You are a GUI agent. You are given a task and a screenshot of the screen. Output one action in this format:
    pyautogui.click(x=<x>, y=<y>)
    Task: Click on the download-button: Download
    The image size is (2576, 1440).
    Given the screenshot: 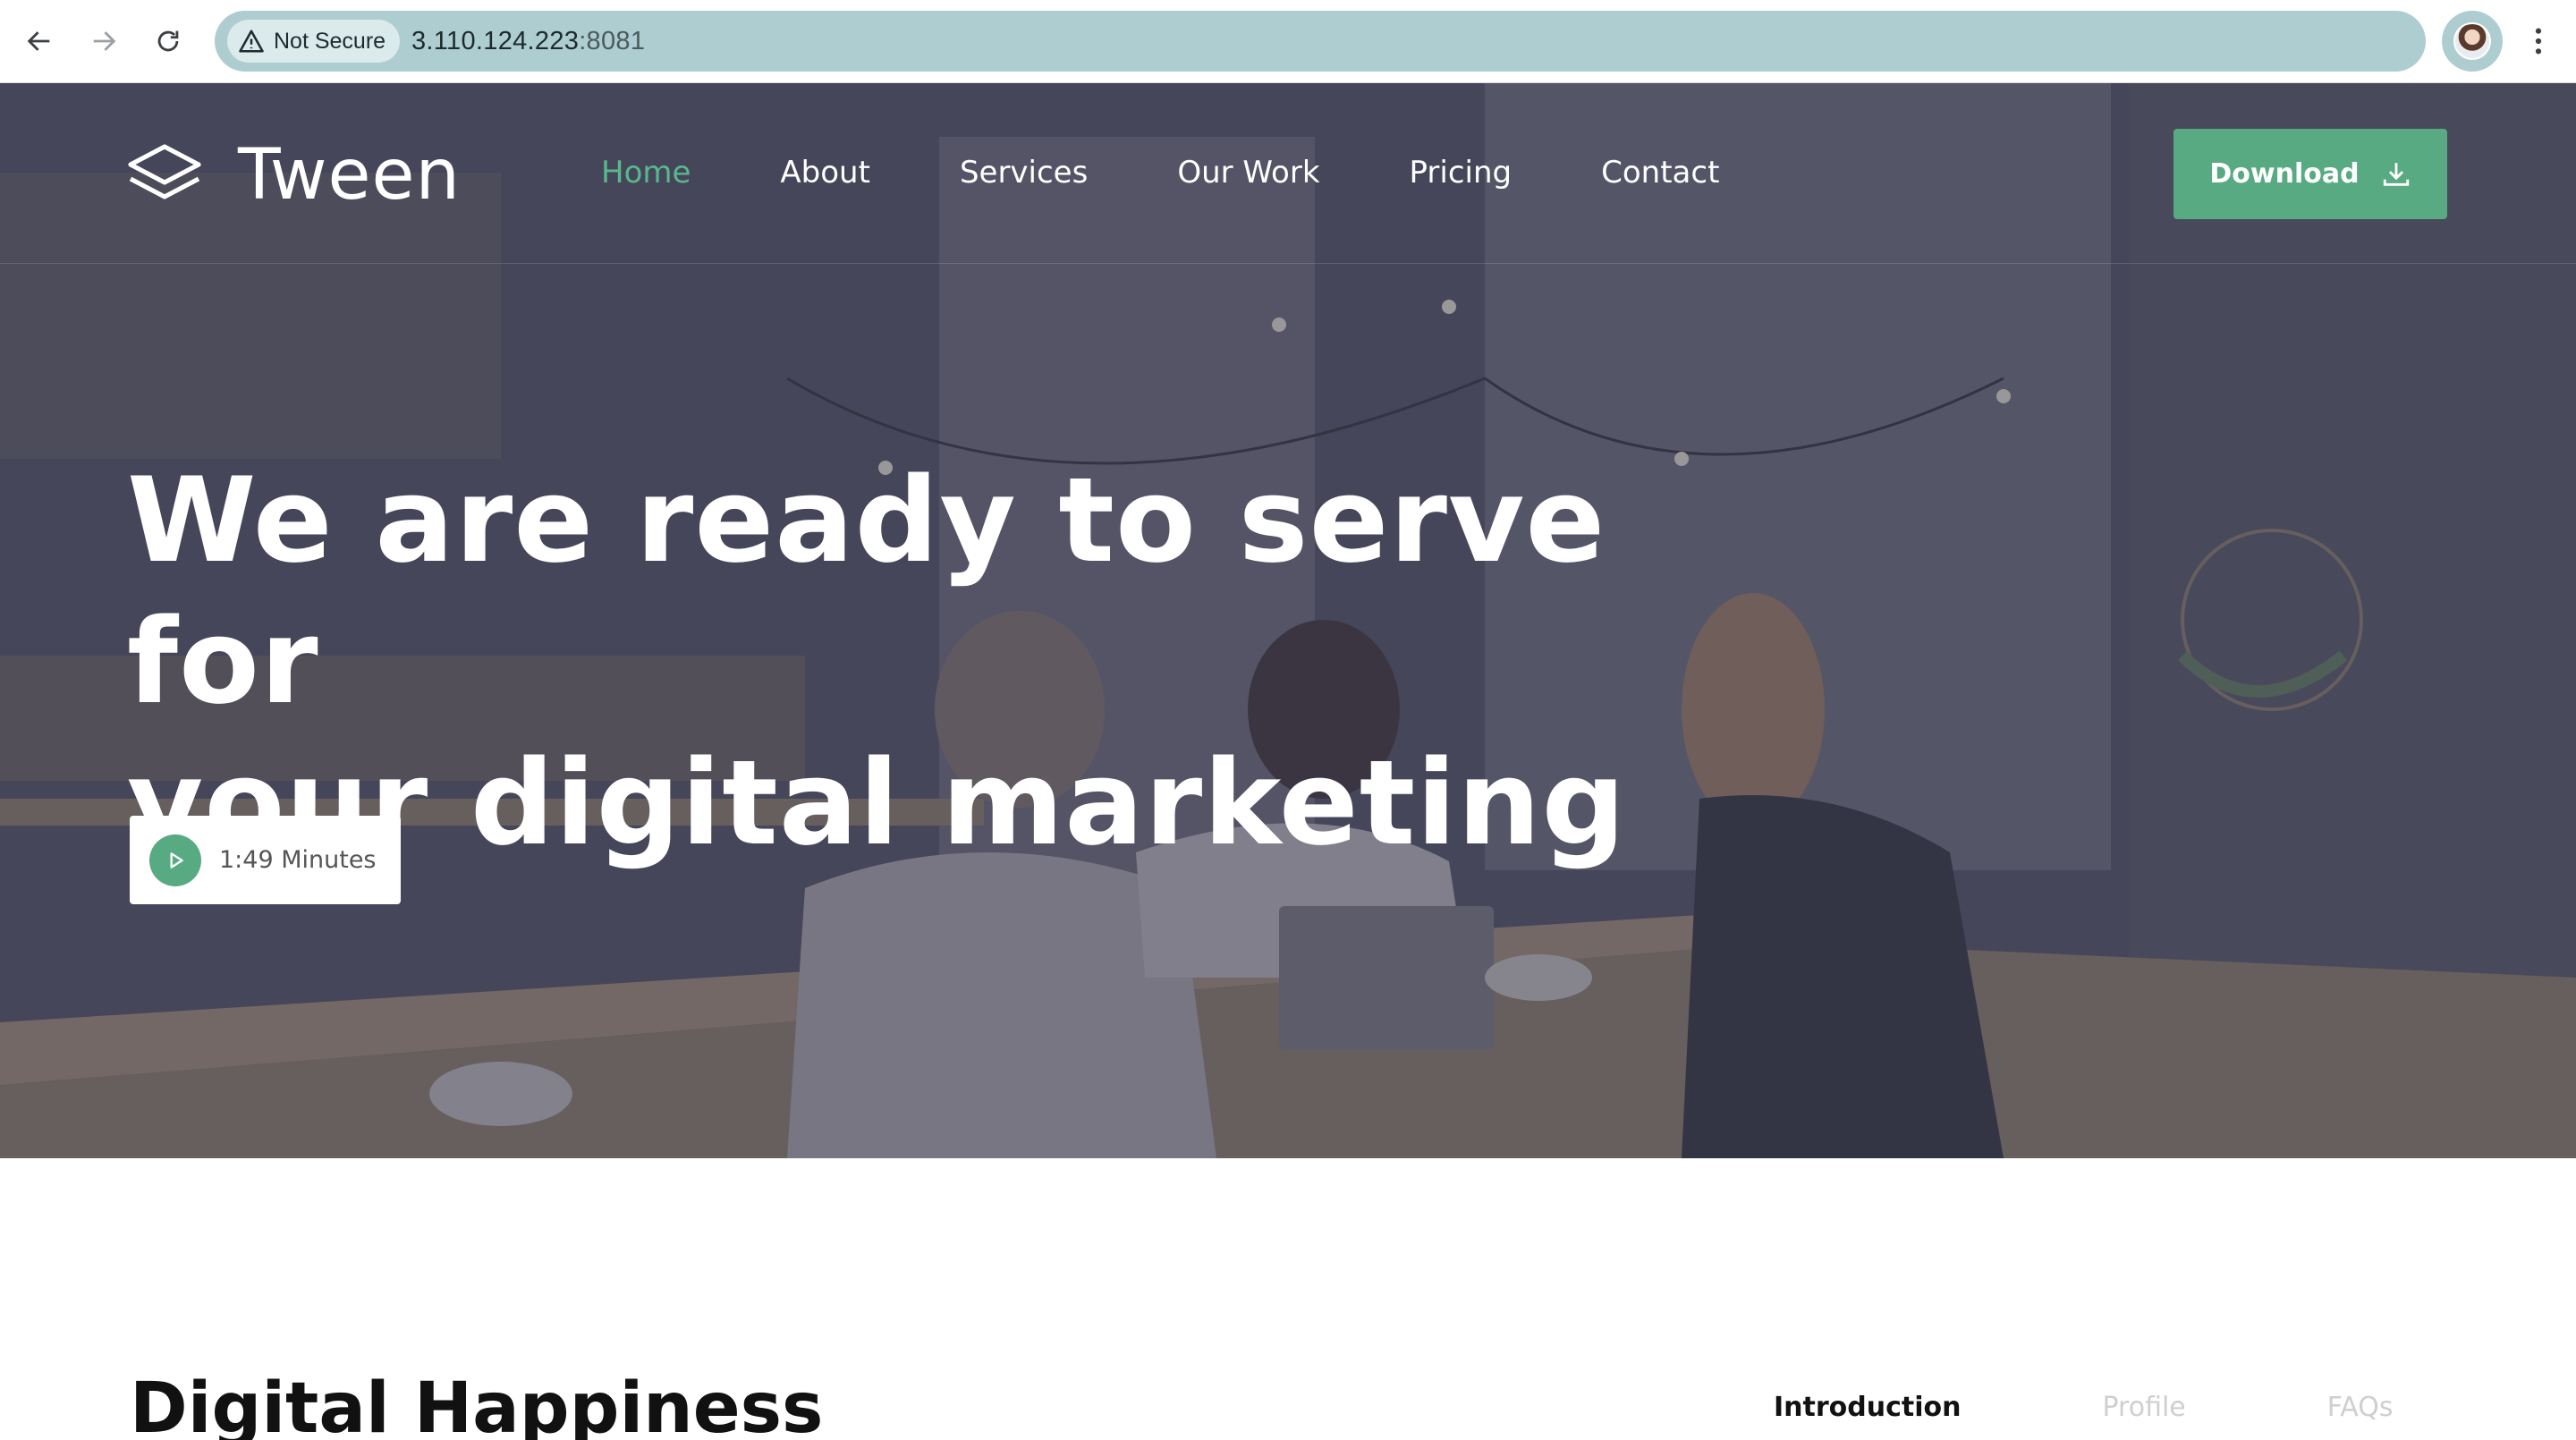 What is the action you would take?
    pyautogui.click(x=2310, y=174)
    